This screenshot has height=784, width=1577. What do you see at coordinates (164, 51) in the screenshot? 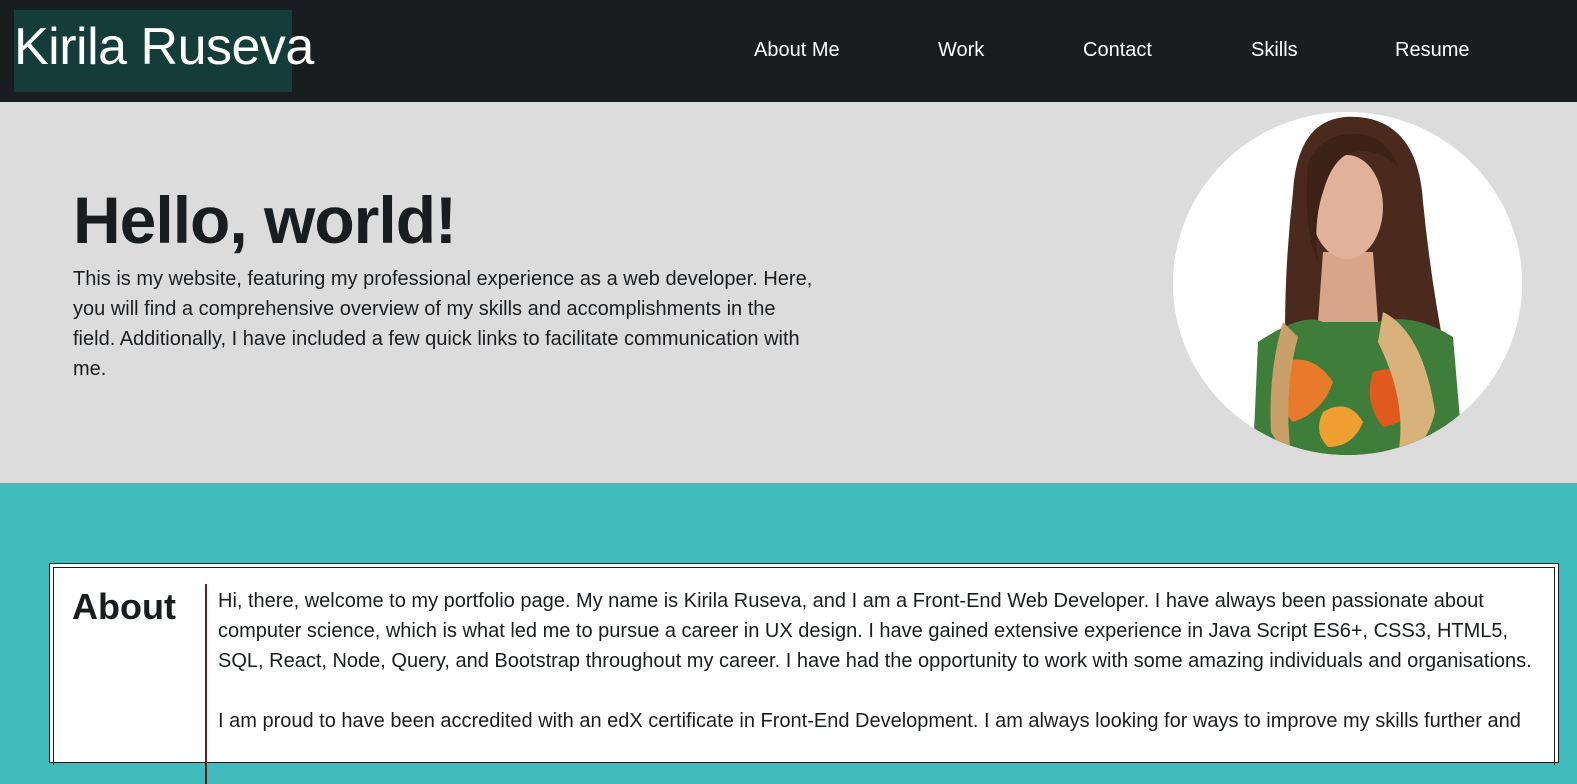
I see `brand-logo: Kirila Ruseva` at bounding box center [164, 51].